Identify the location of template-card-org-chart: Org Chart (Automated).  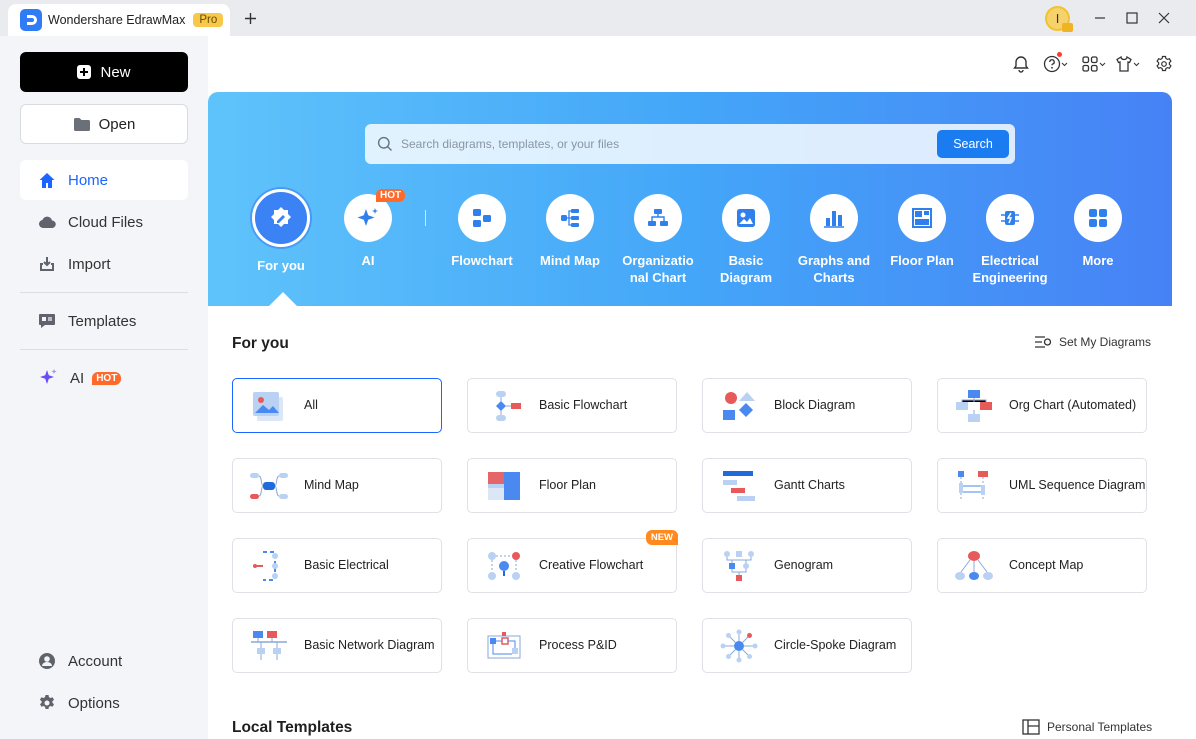
(1042, 405).